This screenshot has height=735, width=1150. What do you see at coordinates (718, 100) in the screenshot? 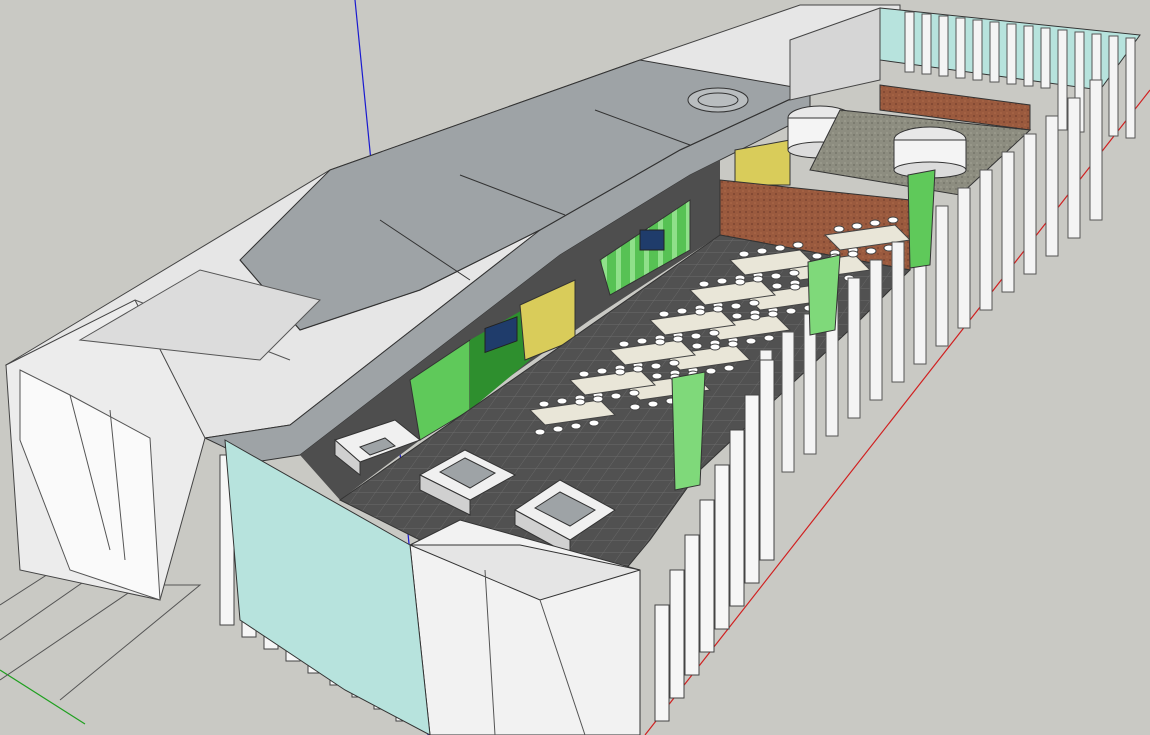
I see `ceiling-round-opening` at bounding box center [718, 100].